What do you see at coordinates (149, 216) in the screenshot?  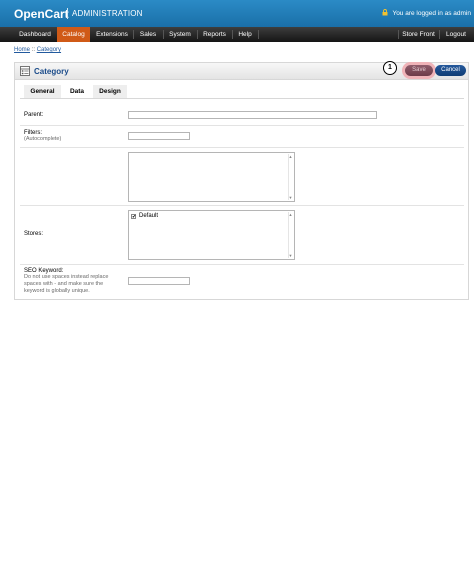 I see `store-option-label: Default` at bounding box center [149, 216].